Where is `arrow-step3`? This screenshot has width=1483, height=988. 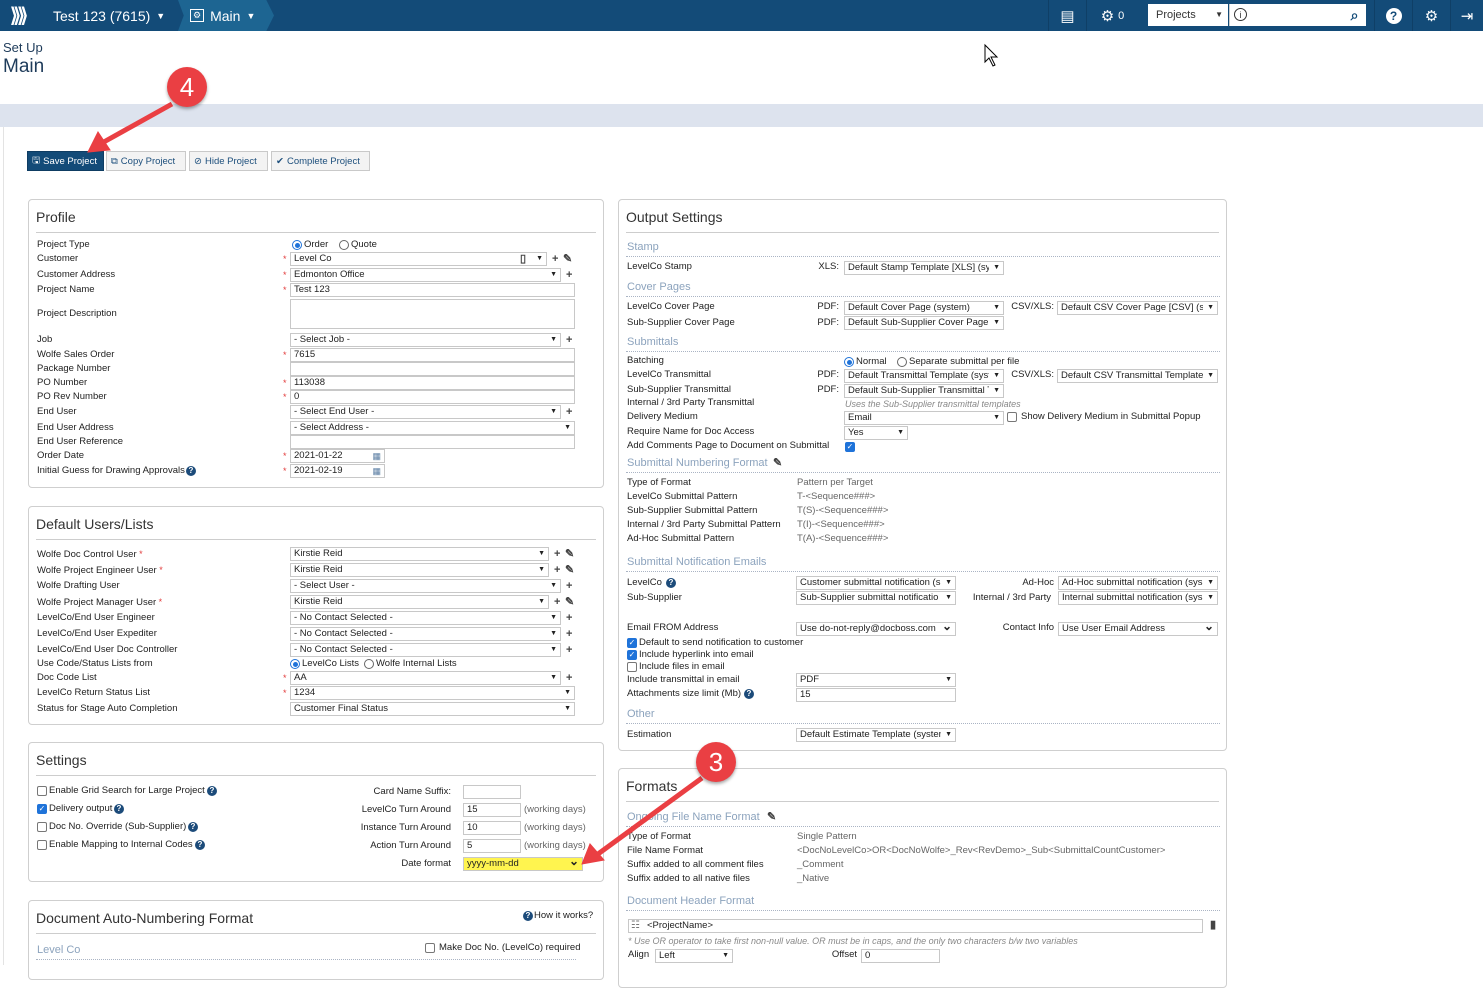 arrow-step3 is located at coordinates (650, 816).